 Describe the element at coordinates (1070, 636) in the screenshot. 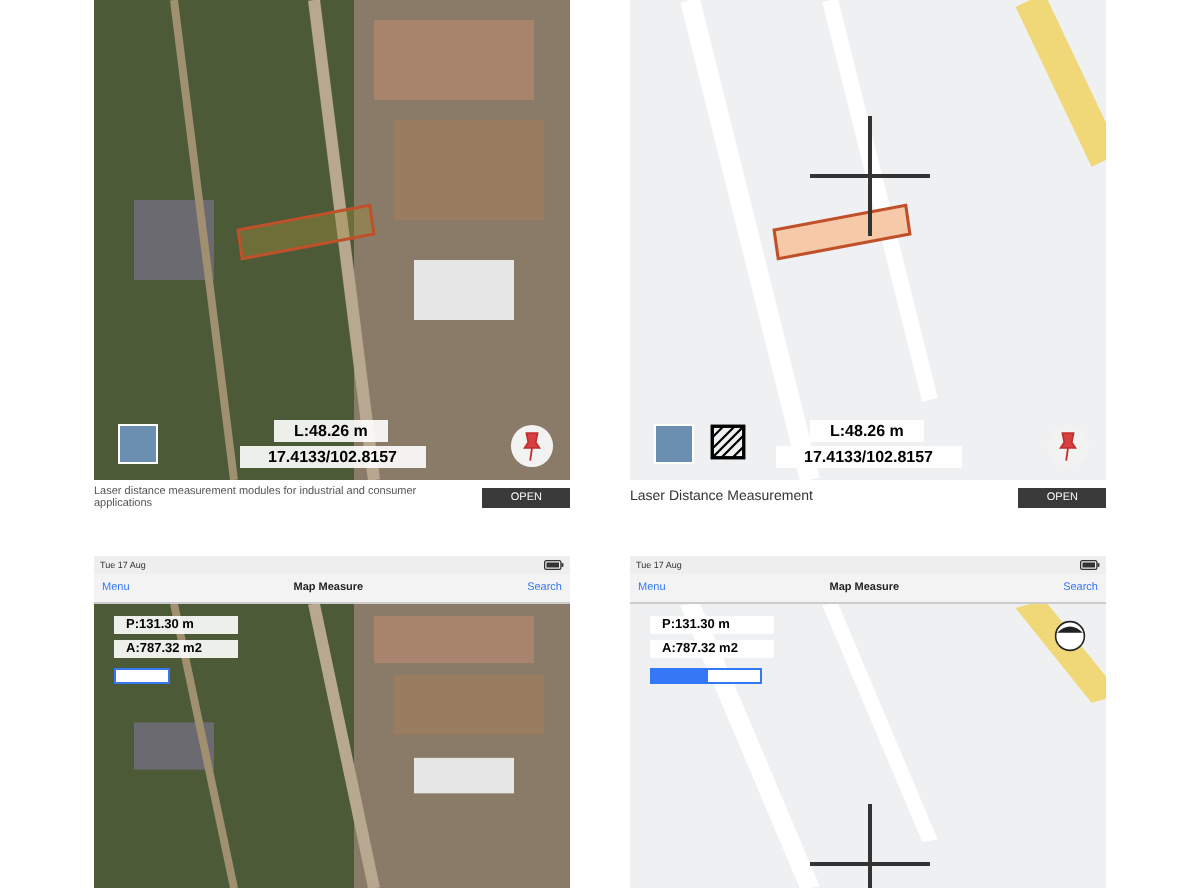

I see `avatar-icon` at that location.